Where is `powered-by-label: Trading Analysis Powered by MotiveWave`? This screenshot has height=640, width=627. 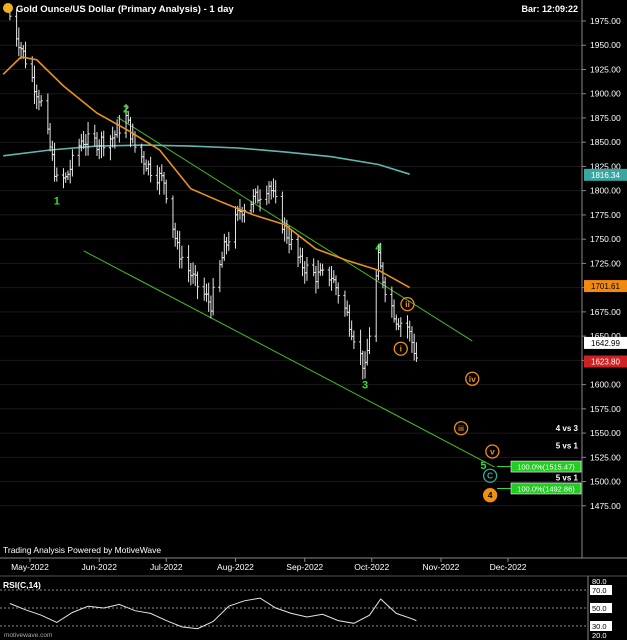
powered-by-label: Trading Analysis Powered by MotiveWave is located at coordinates (82, 550).